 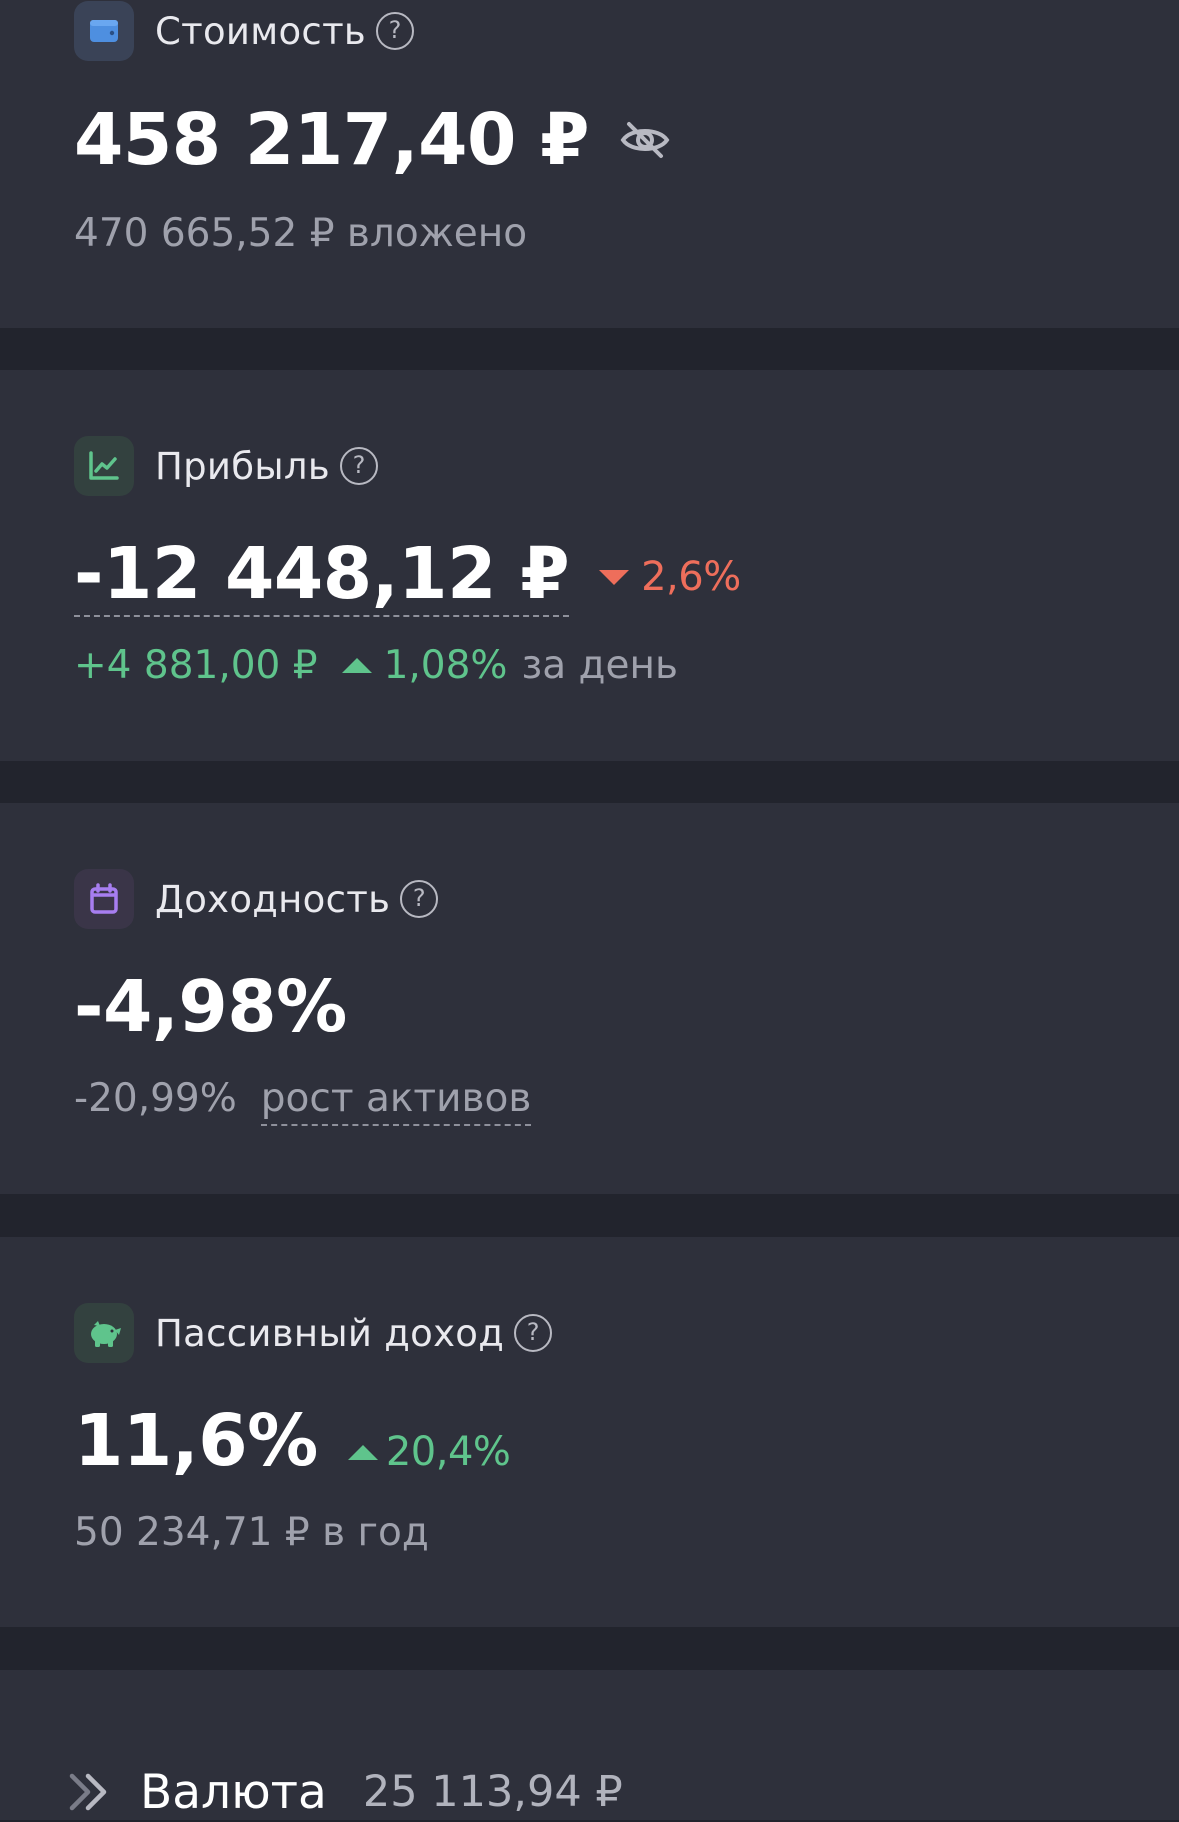 I want to click on chevron-double-right-icon, so click(x=89, y=1792).